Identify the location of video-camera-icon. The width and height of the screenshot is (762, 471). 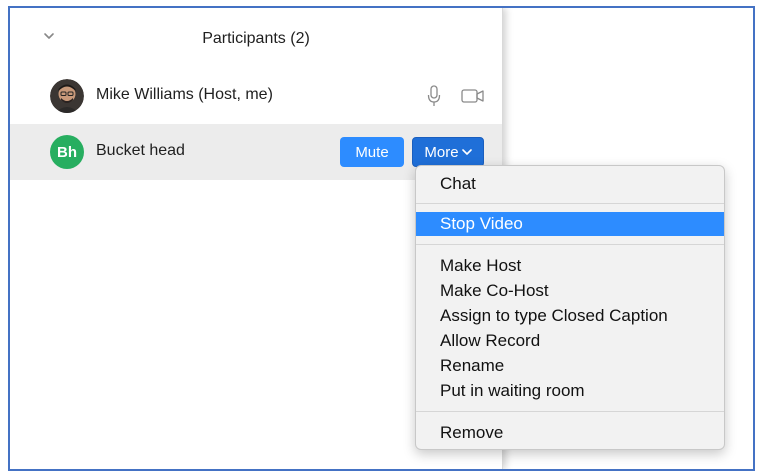
(473, 96).